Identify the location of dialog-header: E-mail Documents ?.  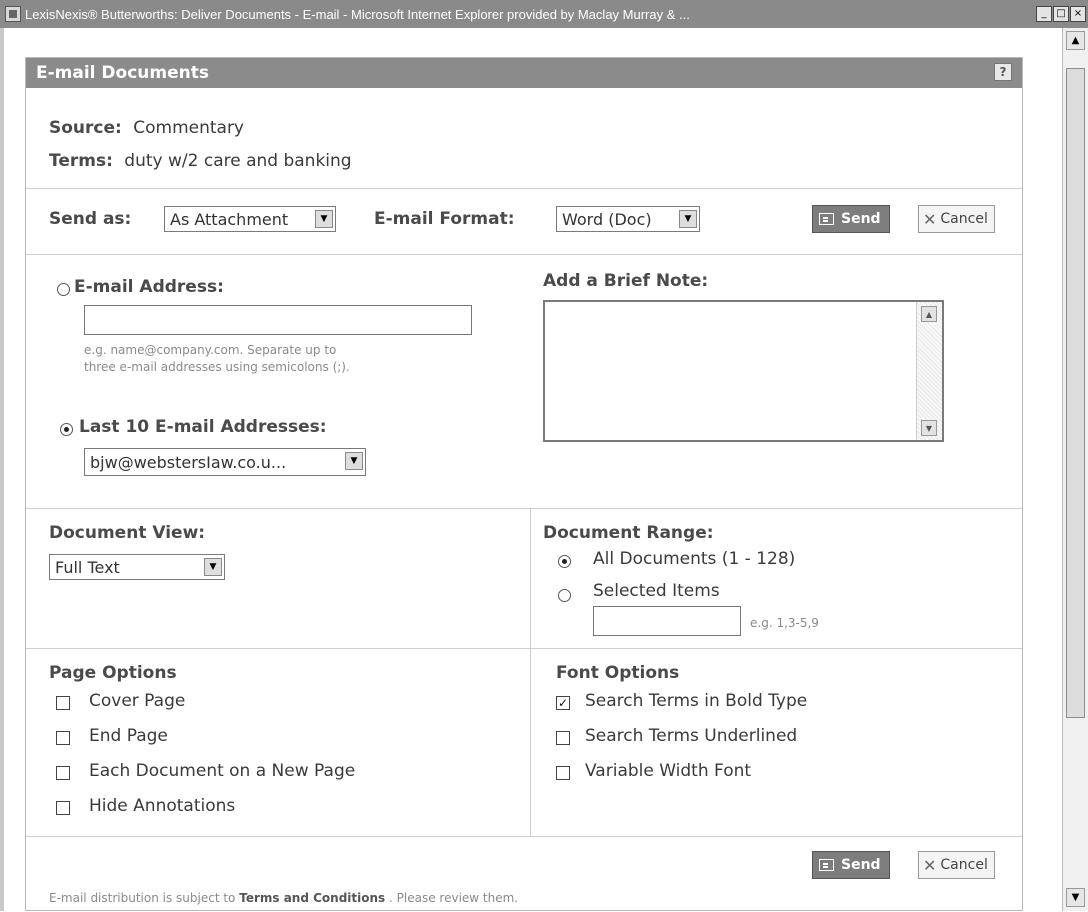
(524, 73).